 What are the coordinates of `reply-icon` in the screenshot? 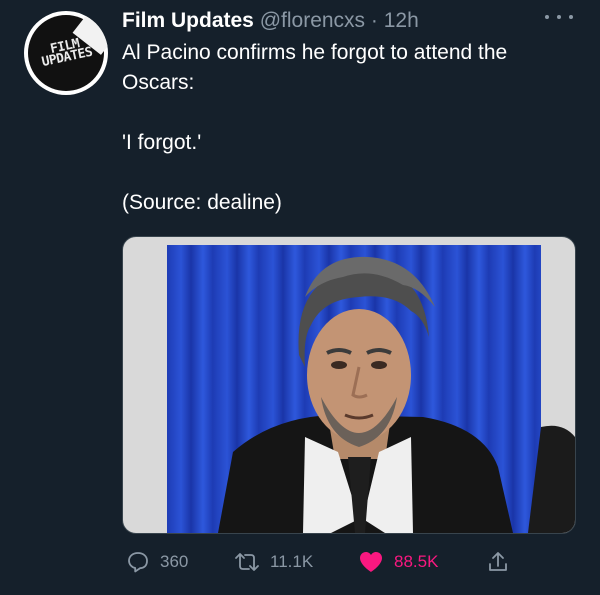 It's located at (138, 562).